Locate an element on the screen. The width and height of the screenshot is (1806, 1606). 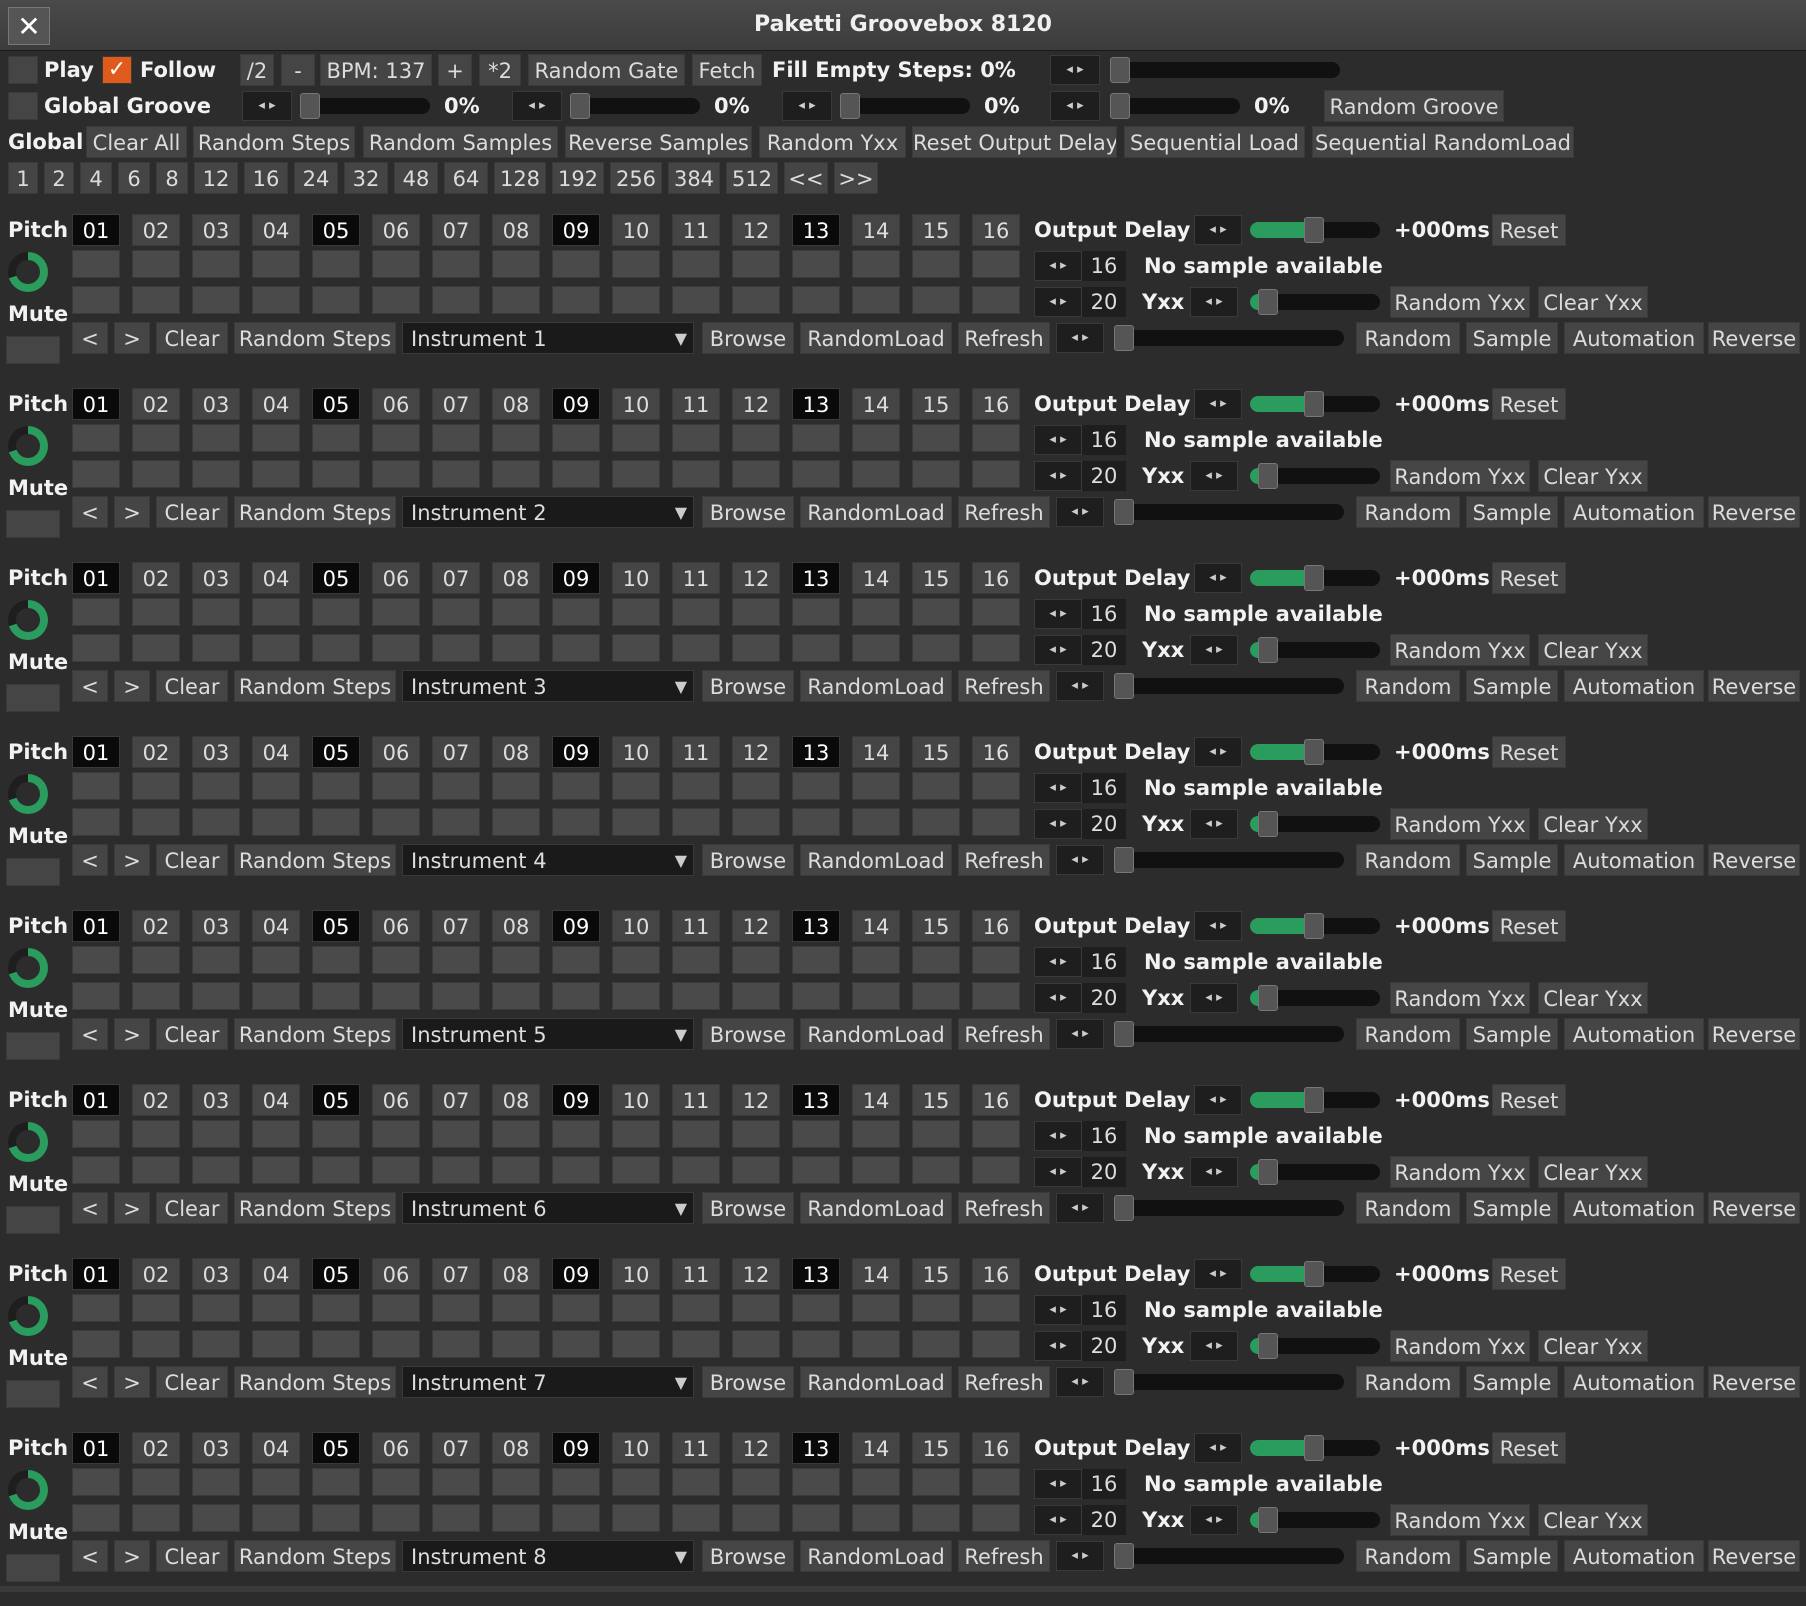
step-count-button-1: 1 is located at coordinates (23, 178).